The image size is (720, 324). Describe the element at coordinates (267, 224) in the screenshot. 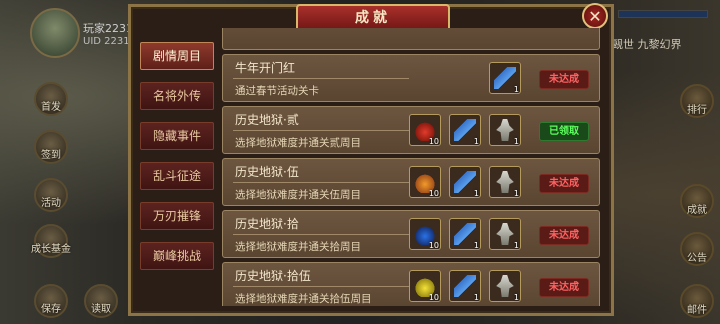

I see `achievement-title: 历史地狱·拾` at that location.